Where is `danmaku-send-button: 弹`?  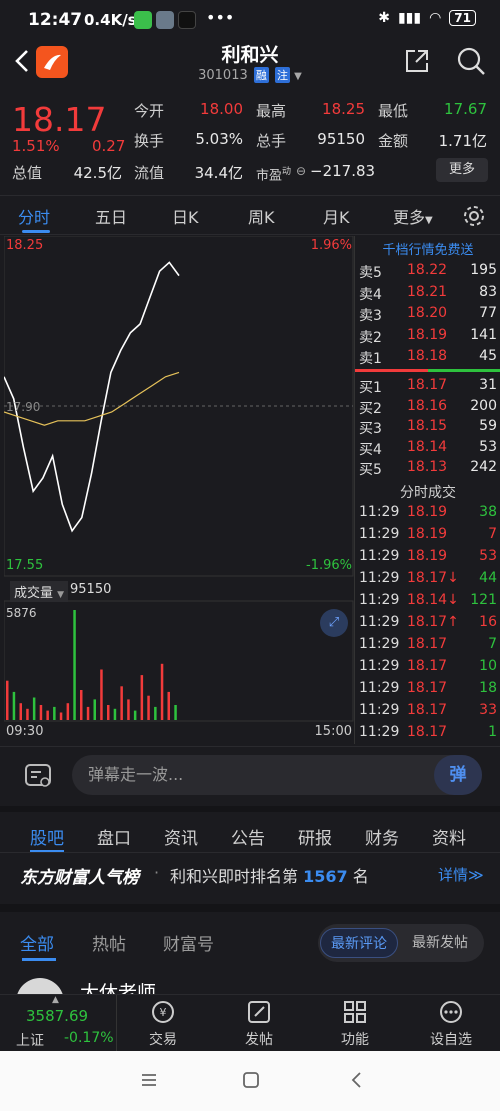 danmaku-send-button: 弹 is located at coordinates (458, 775).